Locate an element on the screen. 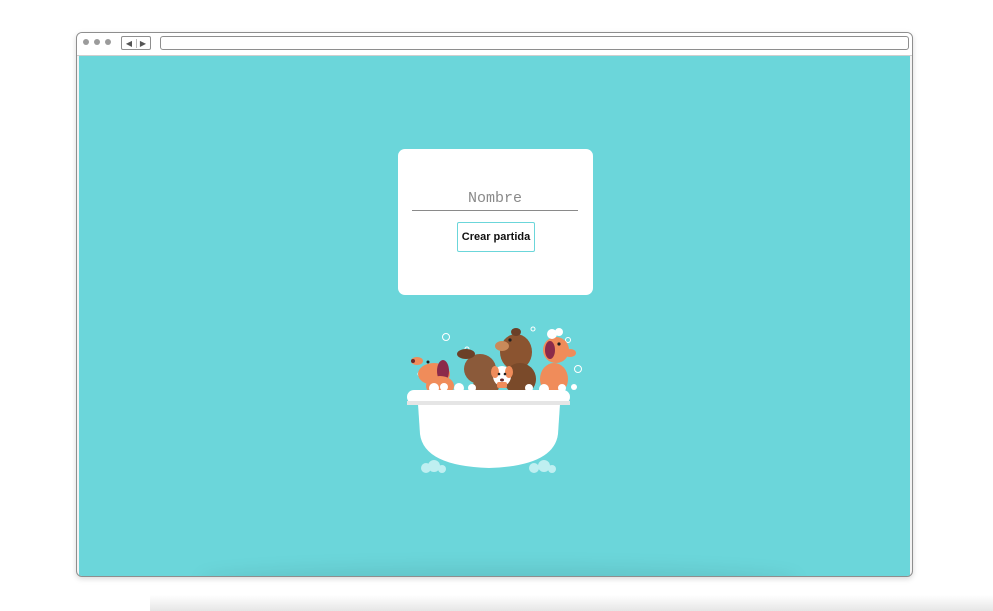  nav-buttons: ◀ ▶ is located at coordinates (136, 43).